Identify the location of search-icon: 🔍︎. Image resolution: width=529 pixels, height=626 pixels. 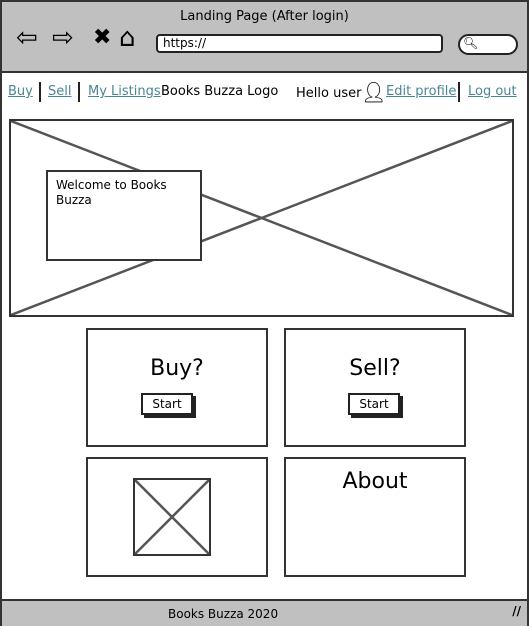
(471, 43).